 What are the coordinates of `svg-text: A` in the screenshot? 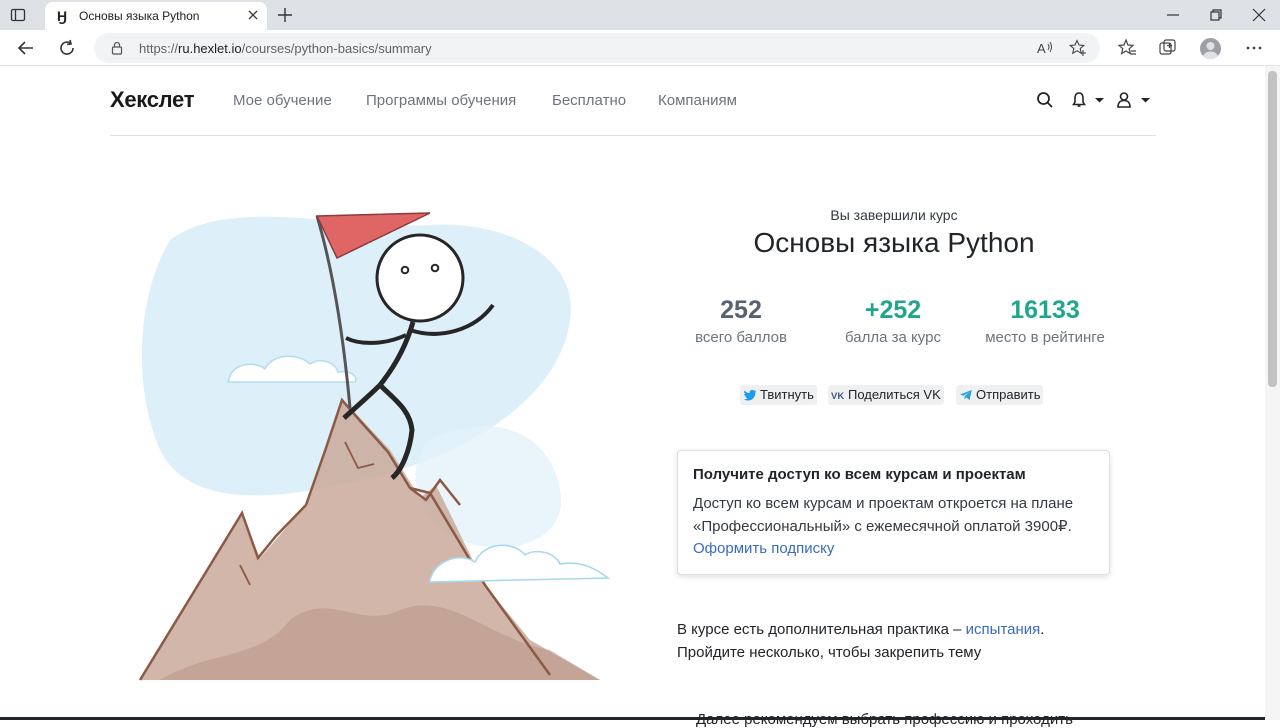 It's located at (1041, 48).